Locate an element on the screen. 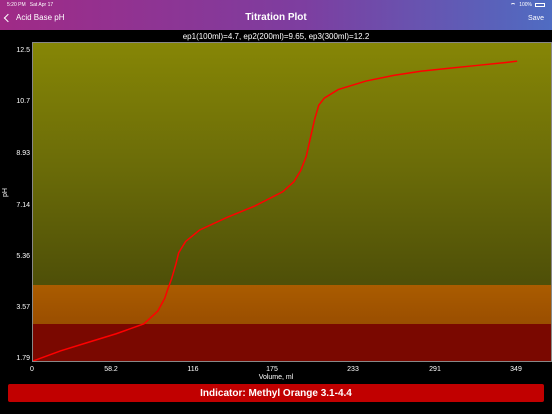 This screenshot has width=552, height=414. battery-text: 100% is located at coordinates (525, 5).